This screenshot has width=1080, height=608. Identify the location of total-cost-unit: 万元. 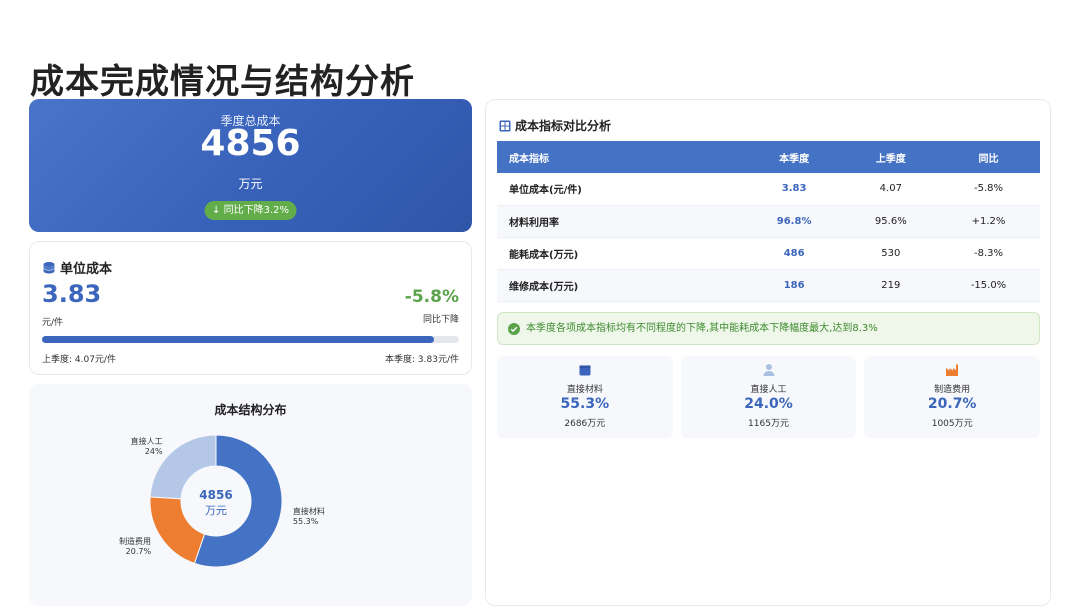
(250, 184).